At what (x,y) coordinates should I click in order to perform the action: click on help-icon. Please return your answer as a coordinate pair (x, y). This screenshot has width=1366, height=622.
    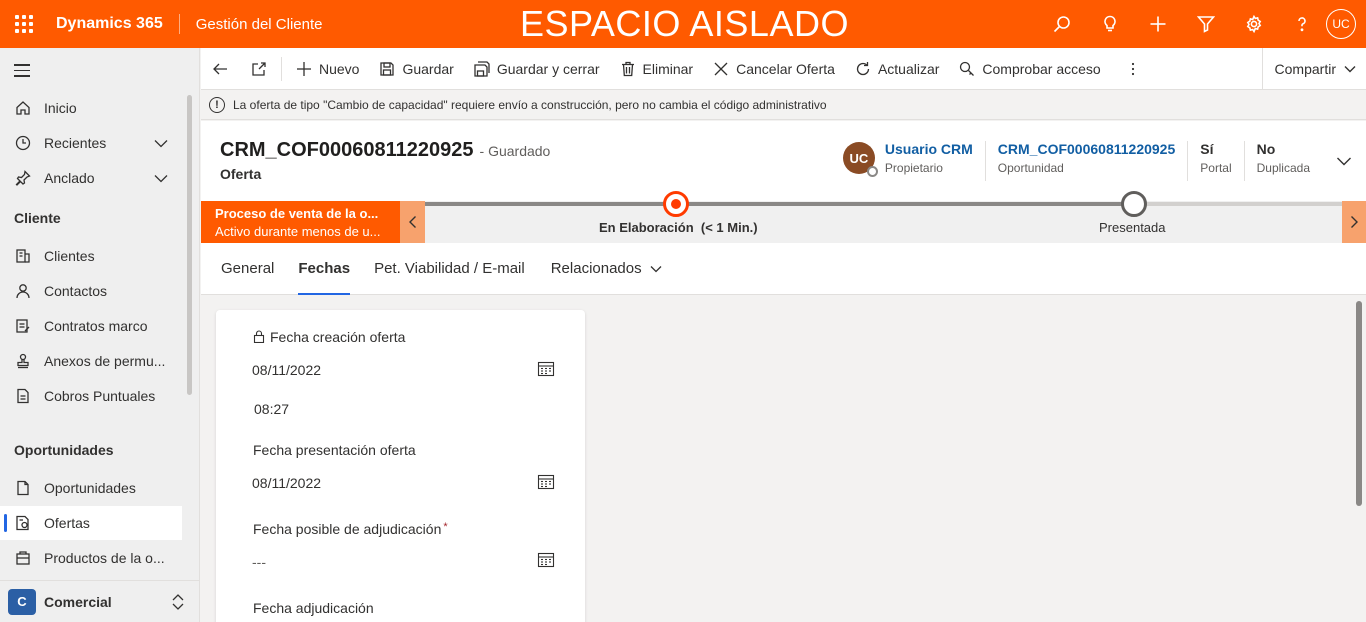
    Looking at the image, I should click on (1302, 24).